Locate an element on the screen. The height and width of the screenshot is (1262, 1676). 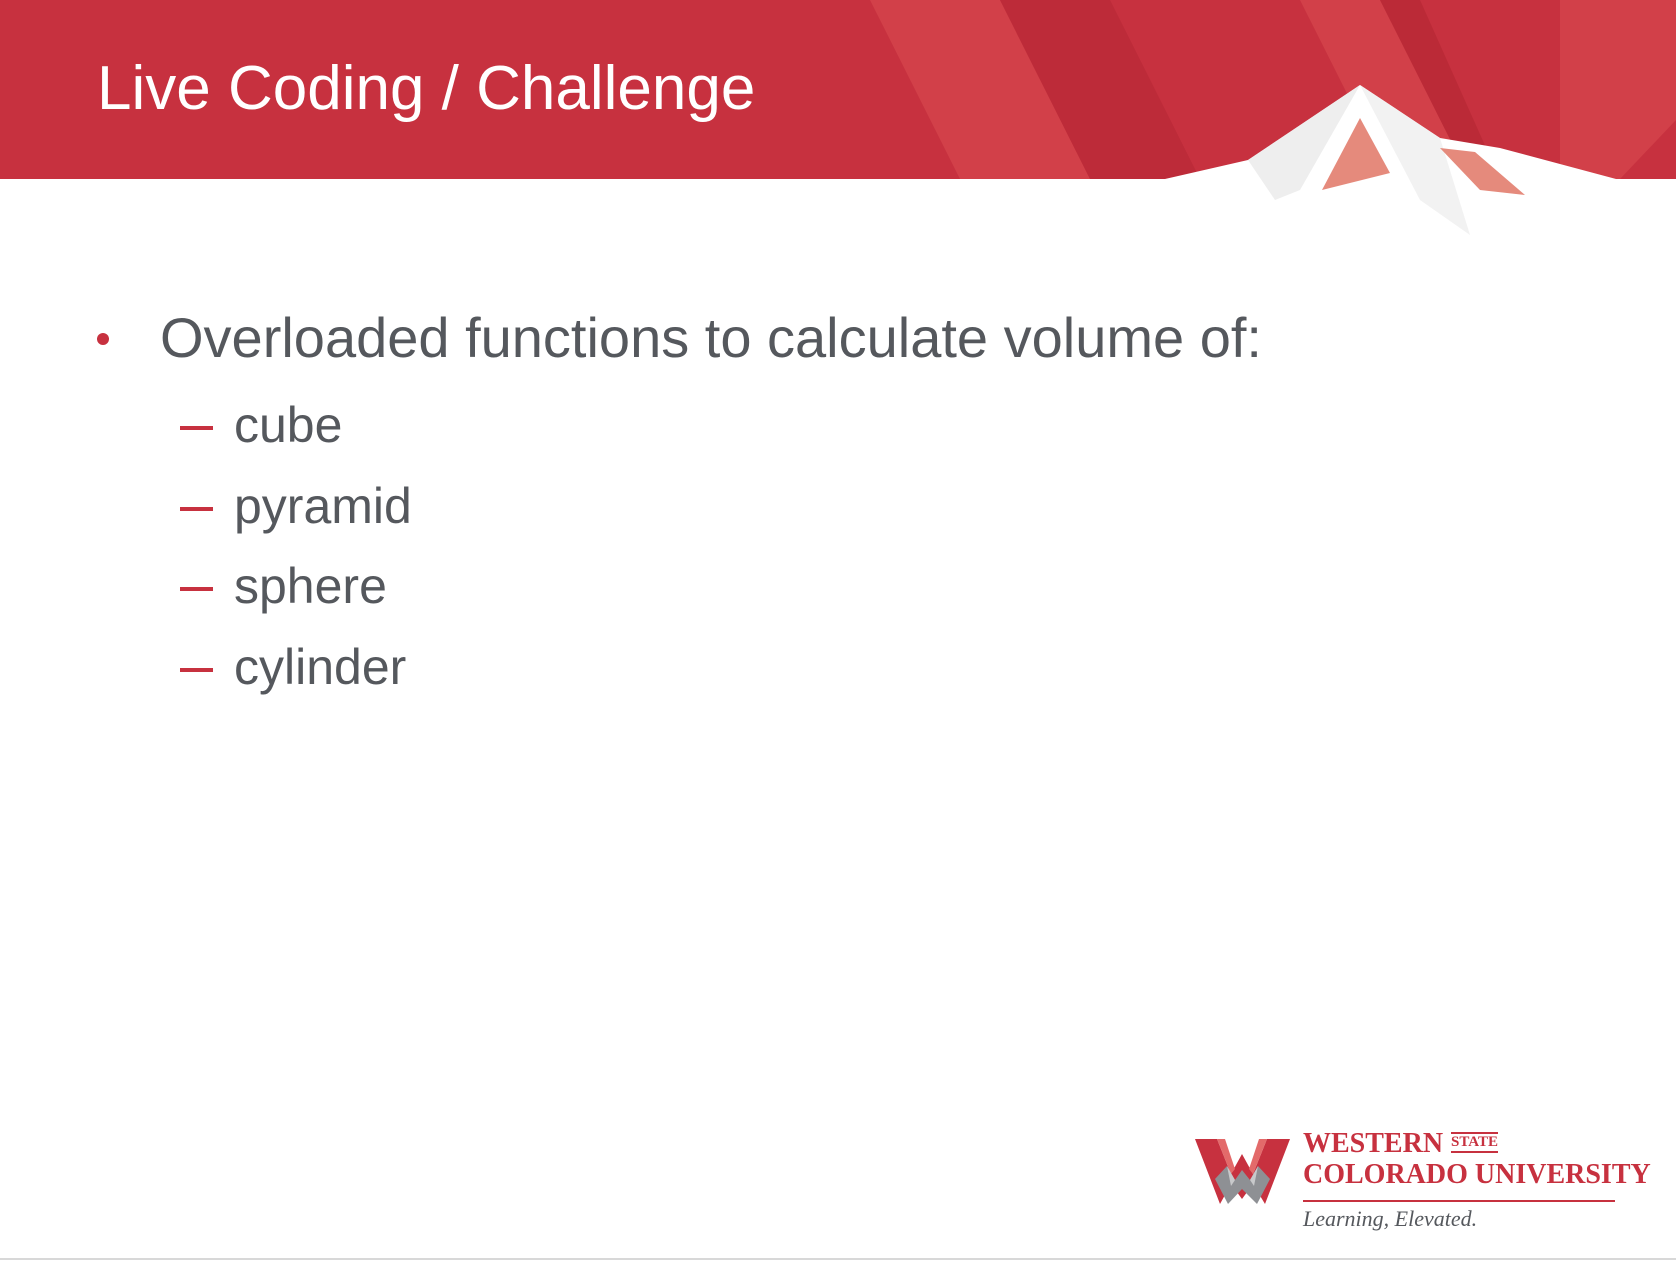
w-mountain-logo-icon is located at coordinates (1242, 1171).